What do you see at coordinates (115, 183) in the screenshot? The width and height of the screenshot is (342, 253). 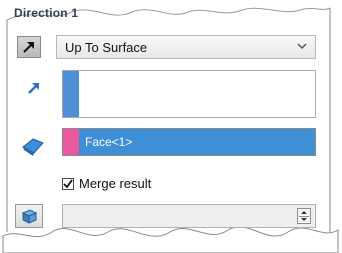 I see `merge-result-label: Merge result` at bounding box center [115, 183].